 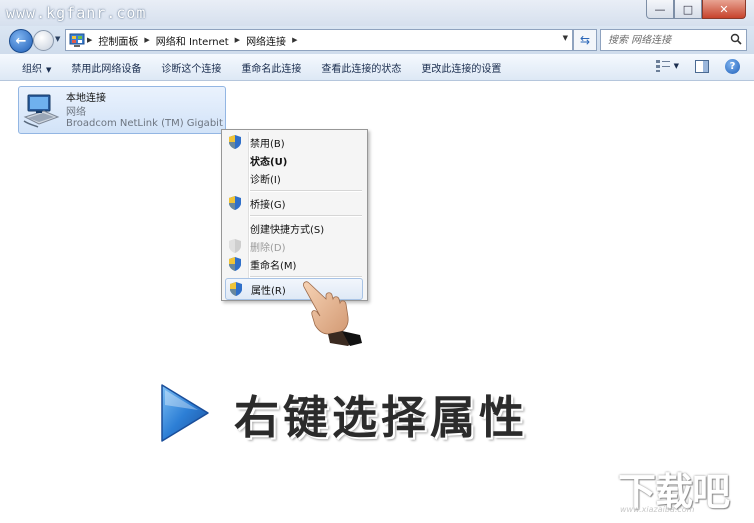 What do you see at coordinates (668, 40) in the screenshot?
I see `search-input` at bounding box center [668, 40].